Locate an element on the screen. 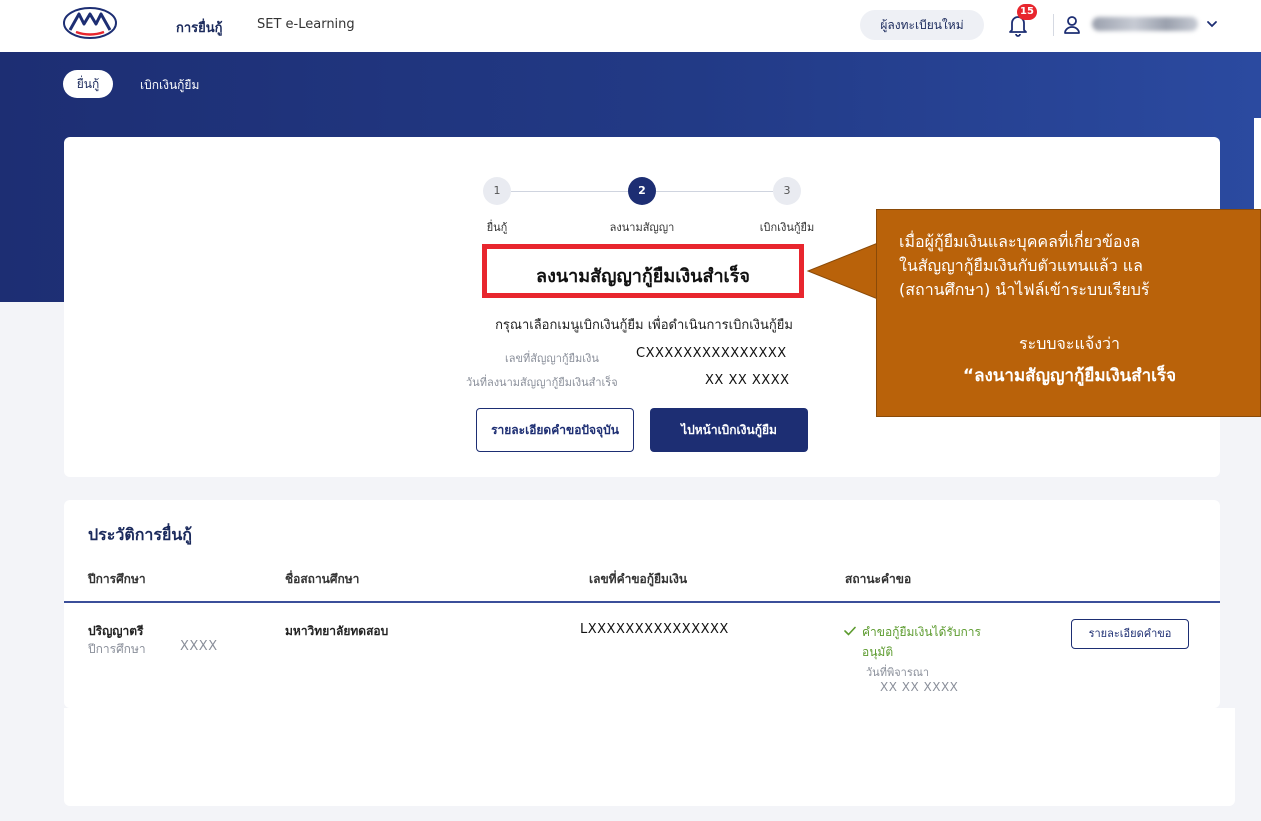 The width and height of the screenshot is (1261, 821). status-line: อนุมัติ is located at coordinates (878, 652).